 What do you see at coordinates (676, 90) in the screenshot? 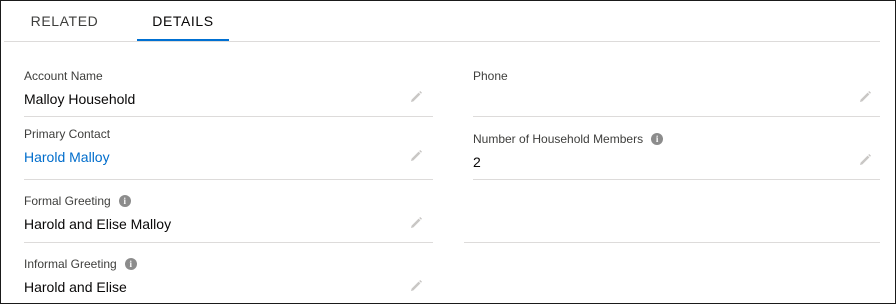
I see `field-phone: Phone` at bounding box center [676, 90].